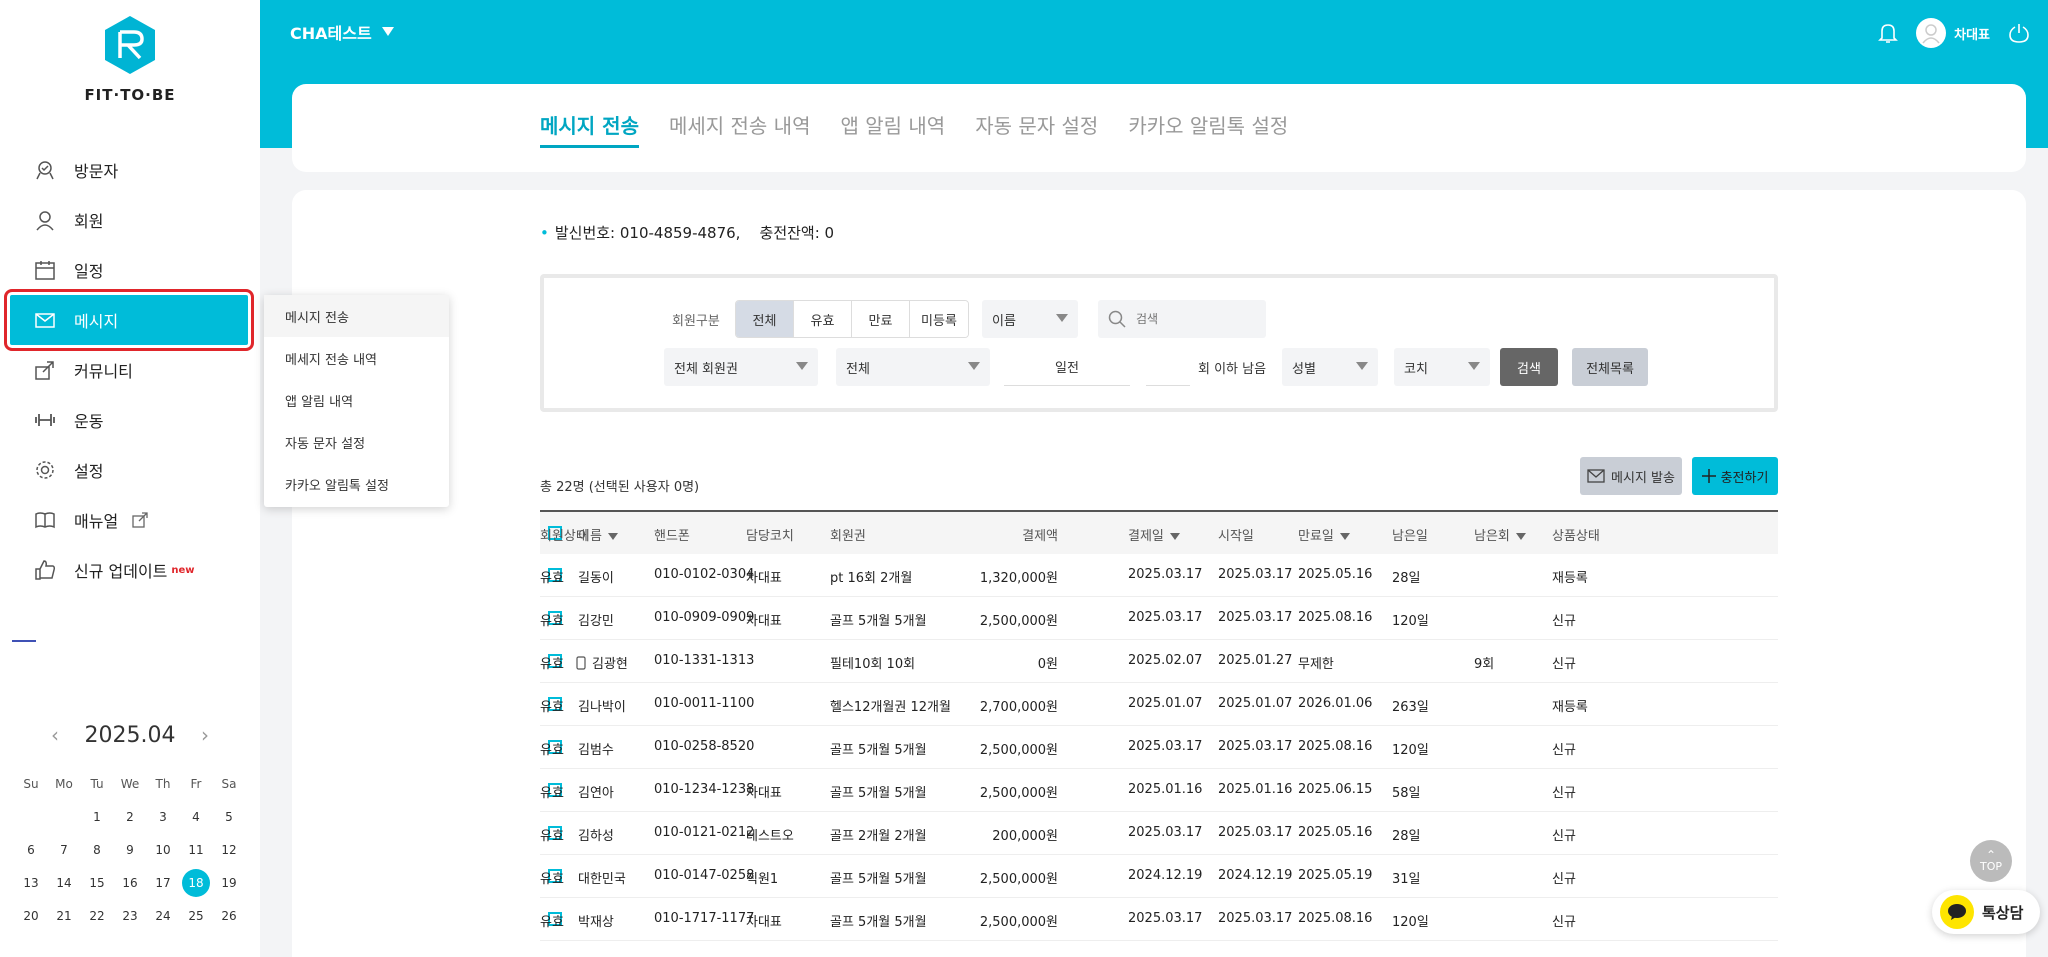 This screenshot has height=957, width=2048. What do you see at coordinates (64, 849) in the screenshot?
I see `calendar-day: 7` at bounding box center [64, 849].